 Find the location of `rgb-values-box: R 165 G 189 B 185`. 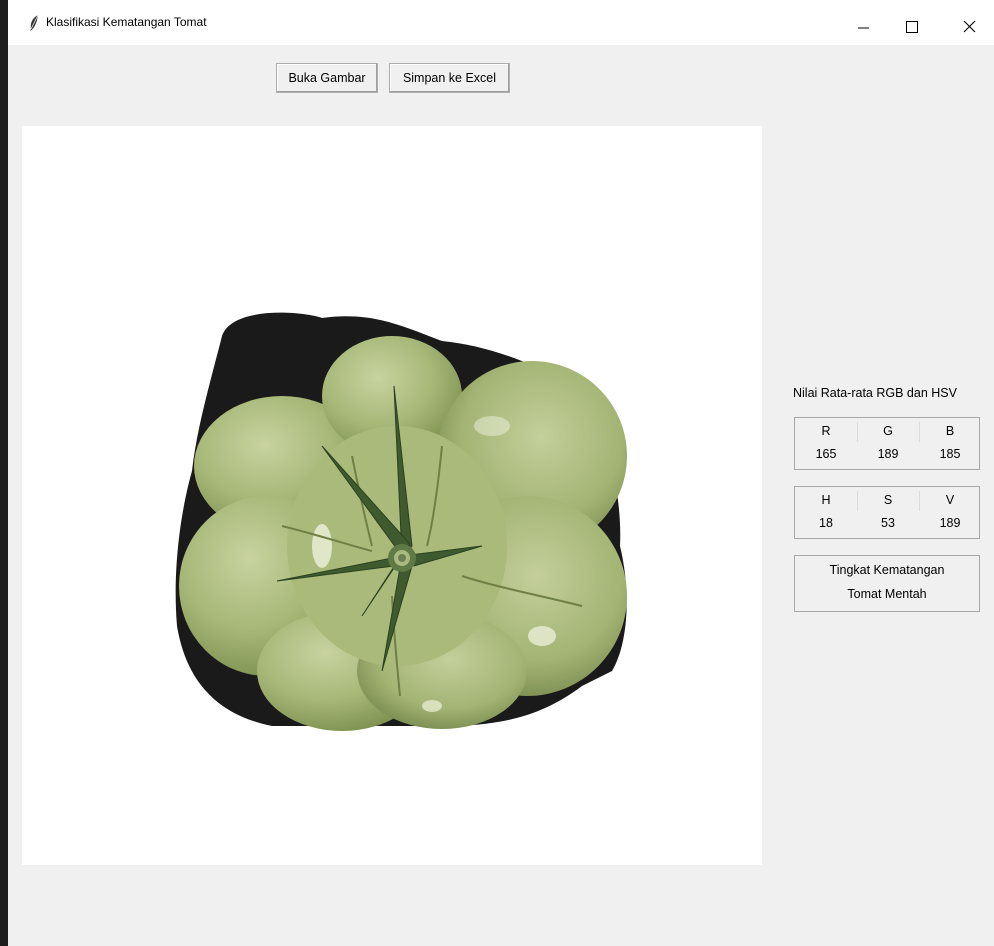

rgb-values-box: R 165 G 189 B 185 is located at coordinates (887, 443).